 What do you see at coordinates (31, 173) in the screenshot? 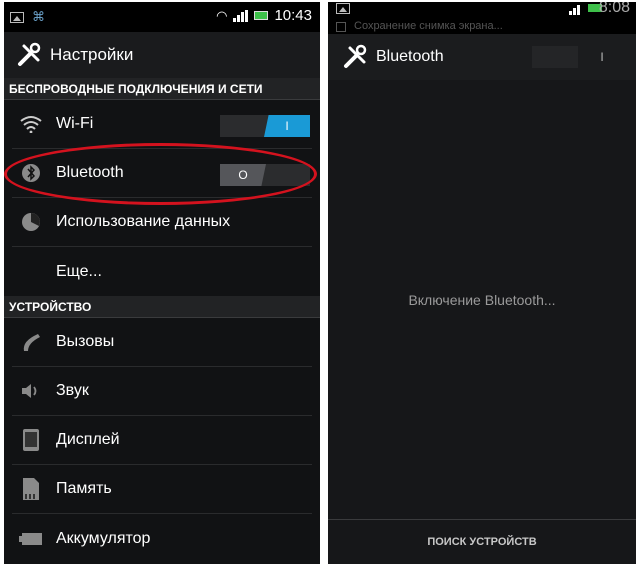
I see `bluetooth-icon` at bounding box center [31, 173].